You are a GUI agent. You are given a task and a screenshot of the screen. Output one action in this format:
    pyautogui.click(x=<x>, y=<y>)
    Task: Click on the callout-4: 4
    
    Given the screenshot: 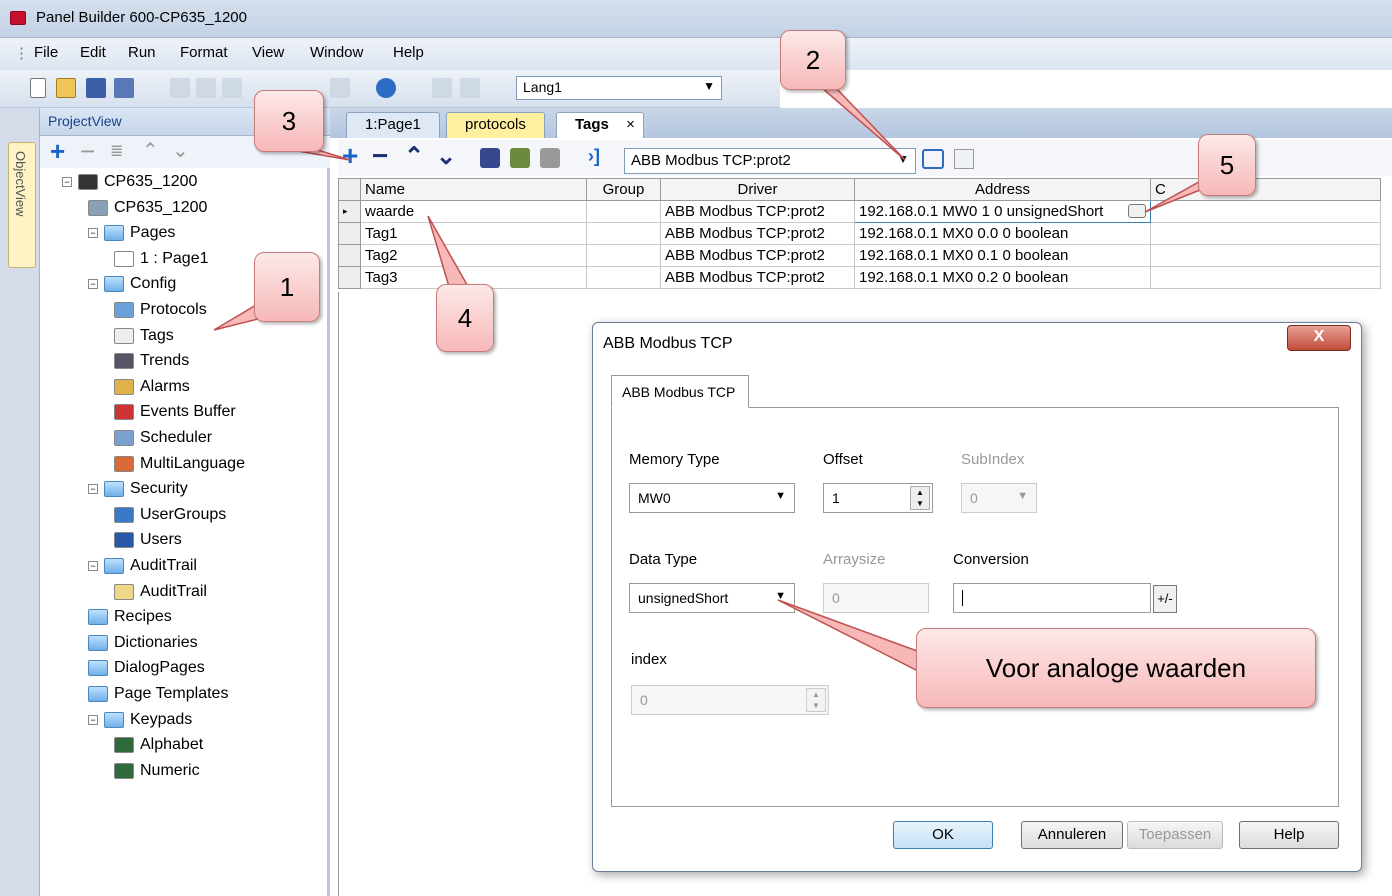 What is the action you would take?
    pyautogui.click(x=465, y=318)
    